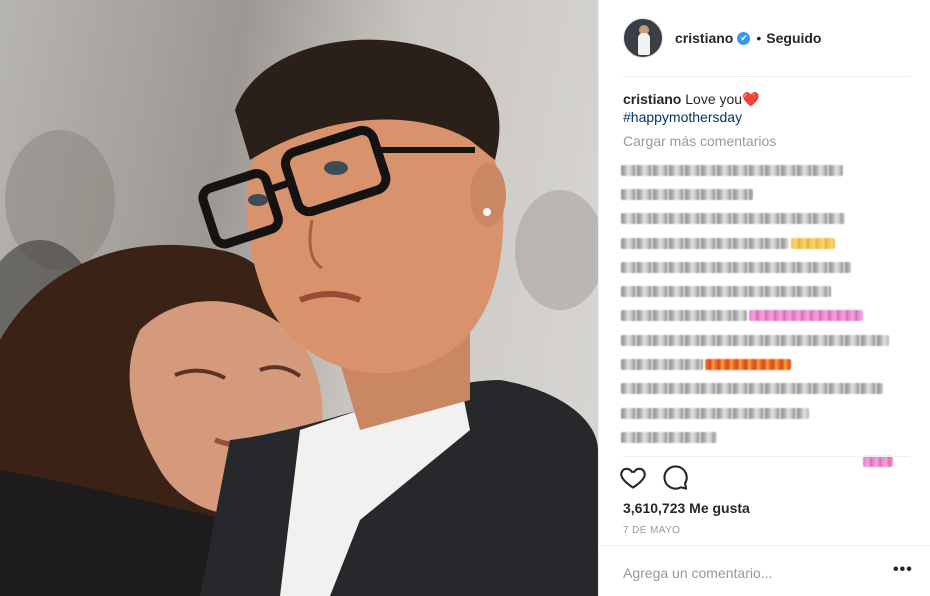 Image resolution: width=930 pixels, height=596 pixels. Describe the element at coordinates (751, 99) in the screenshot. I see `heart-emoji: ❤️` at that location.